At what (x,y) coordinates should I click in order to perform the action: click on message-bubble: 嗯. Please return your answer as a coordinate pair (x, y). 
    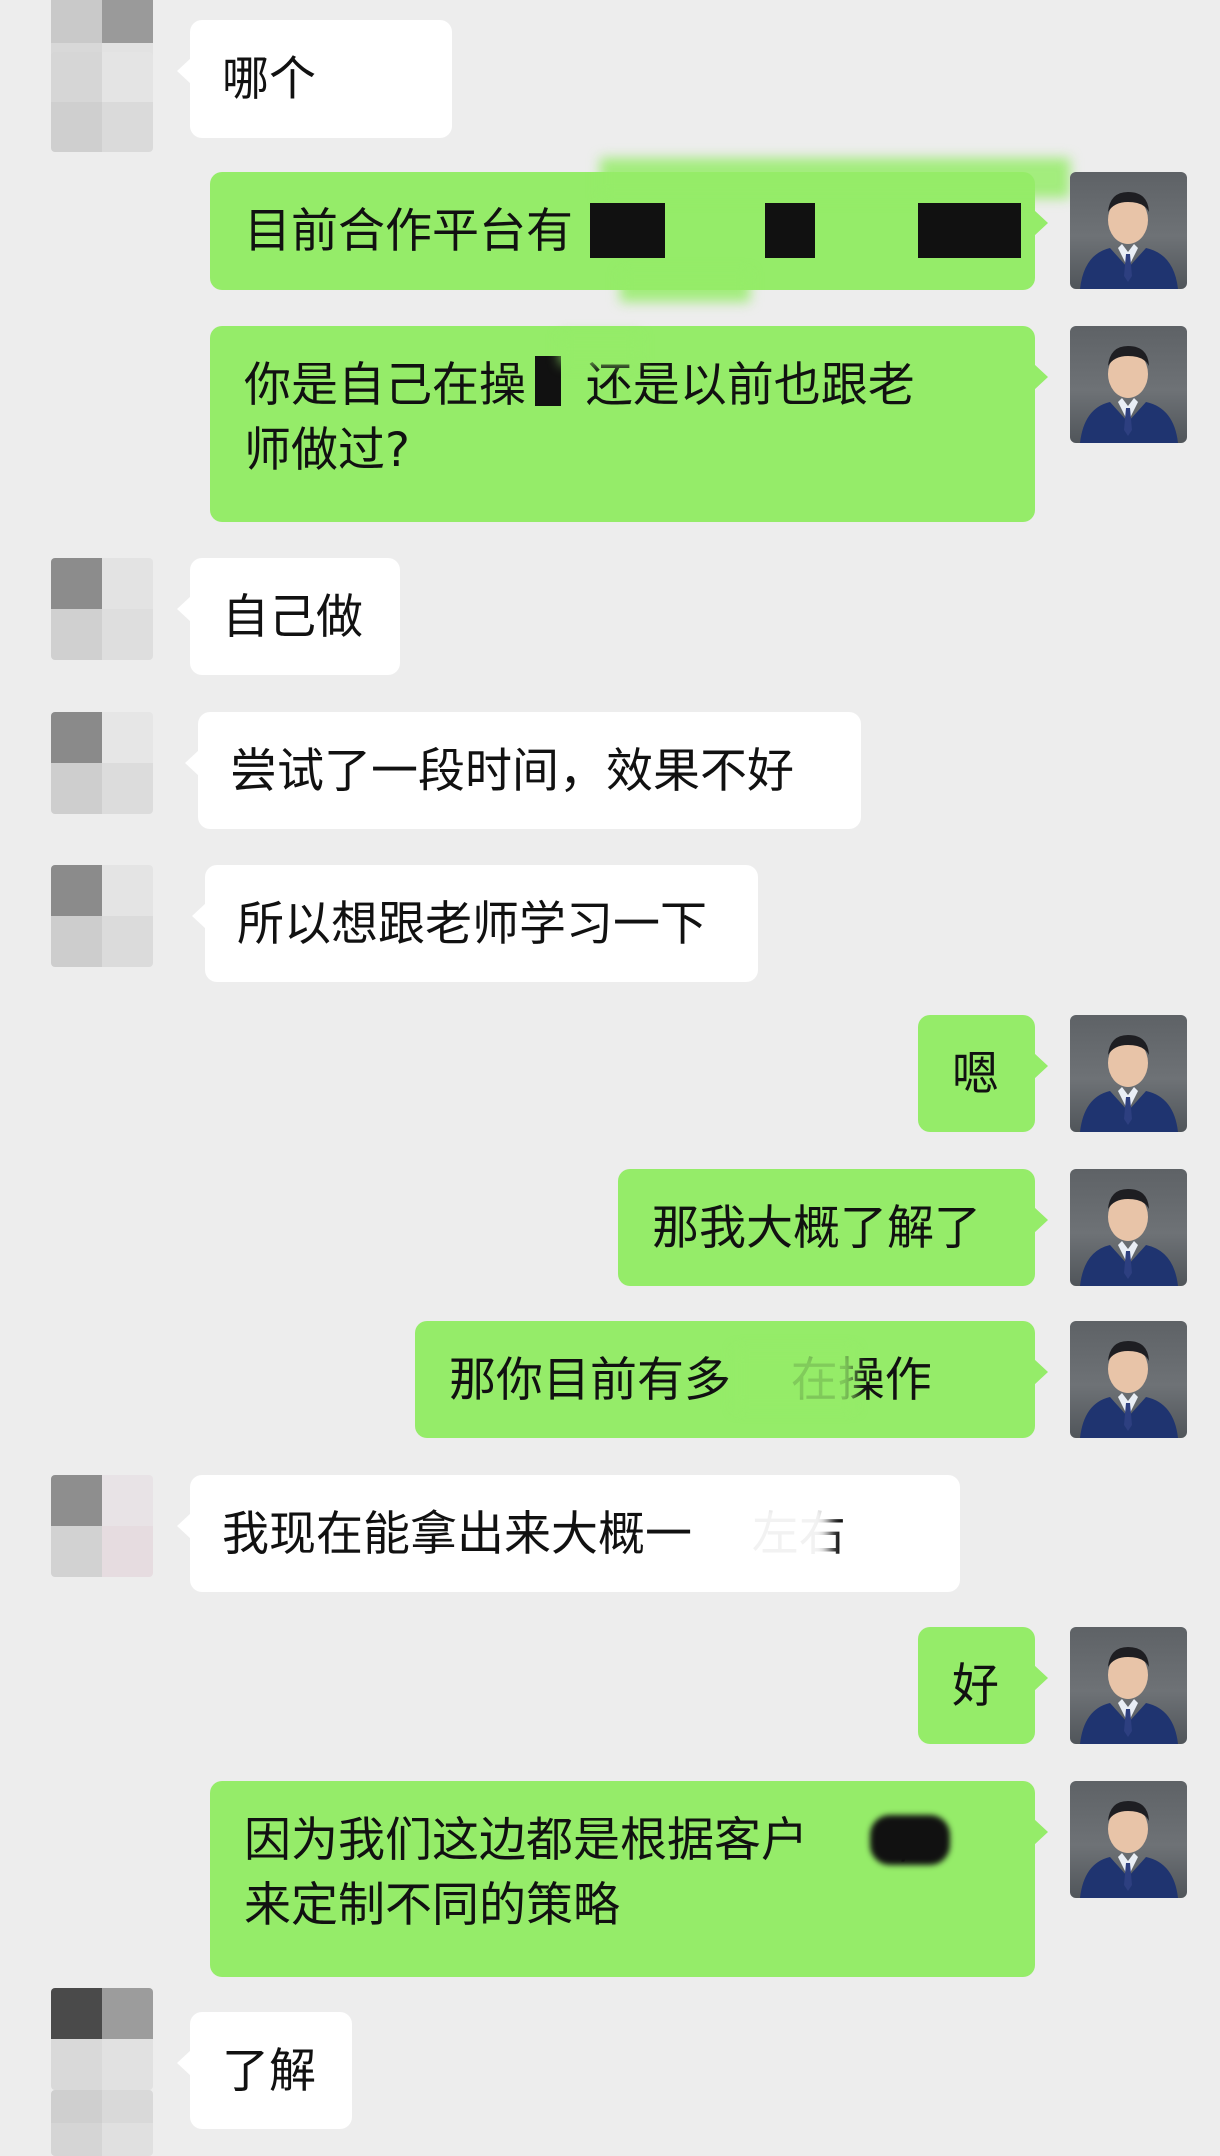
    Looking at the image, I should click on (983, 1073).